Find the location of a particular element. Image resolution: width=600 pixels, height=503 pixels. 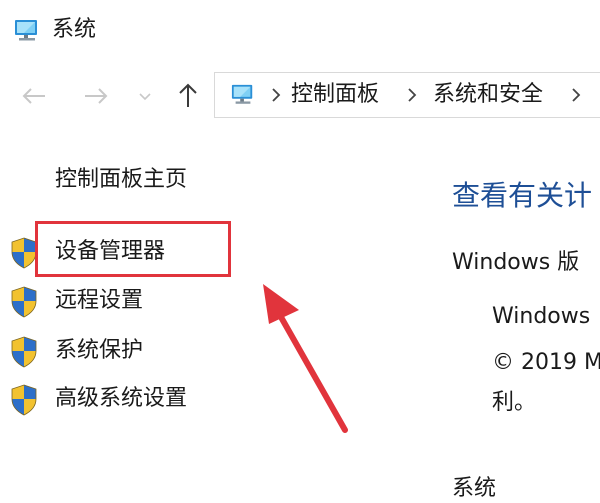

task-remote-settings: 远程设置 is located at coordinates (120, 301).